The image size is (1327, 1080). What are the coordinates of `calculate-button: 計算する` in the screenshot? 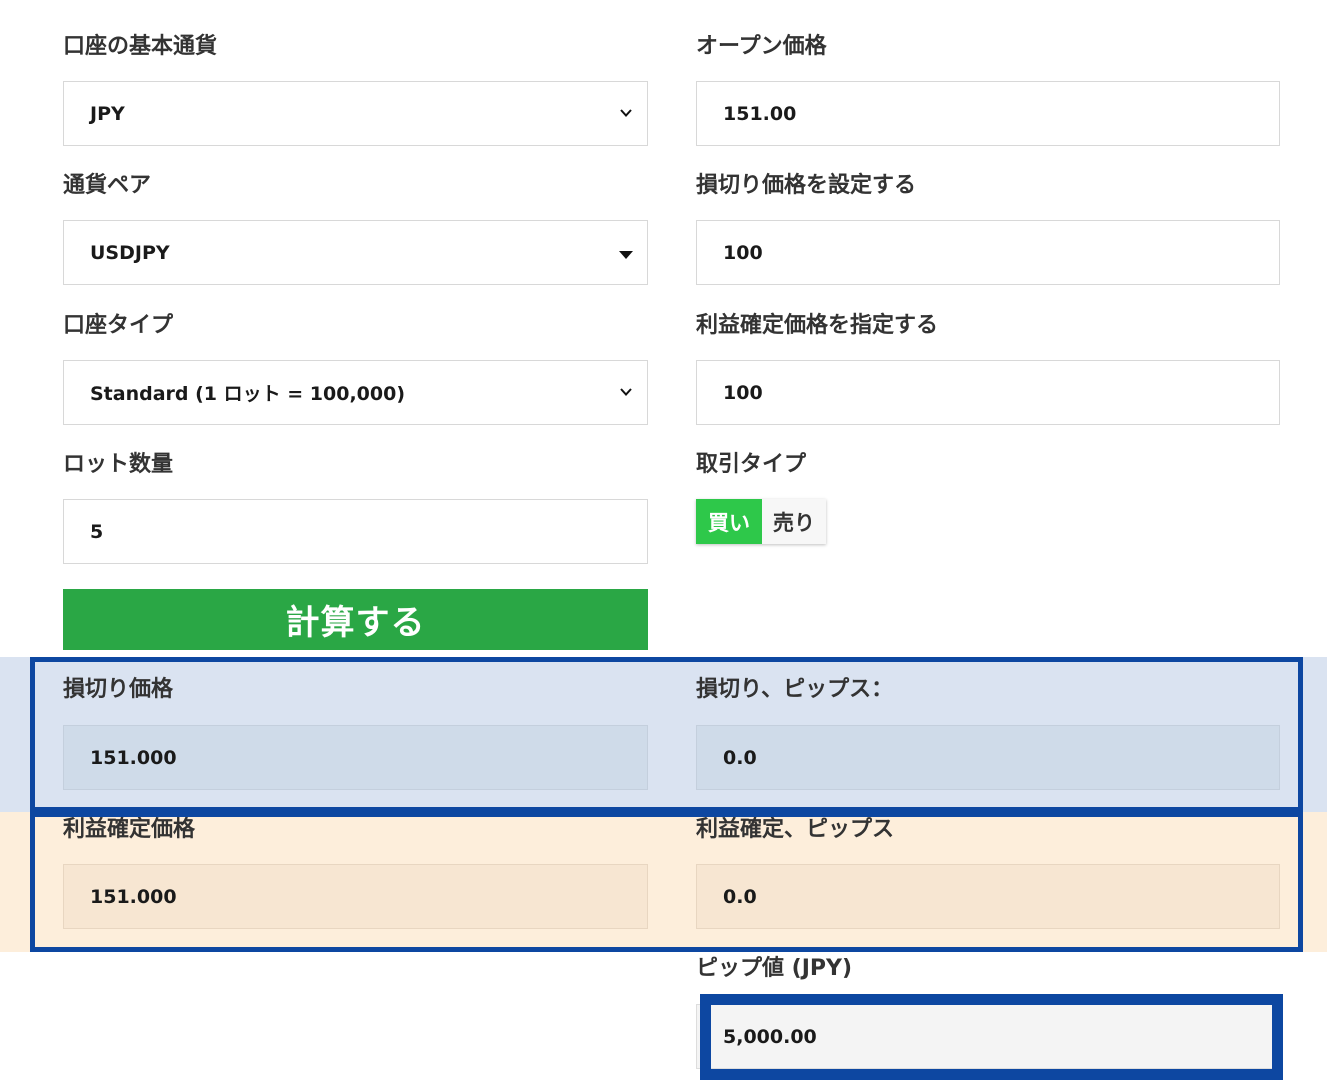 It's located at (355, 619).